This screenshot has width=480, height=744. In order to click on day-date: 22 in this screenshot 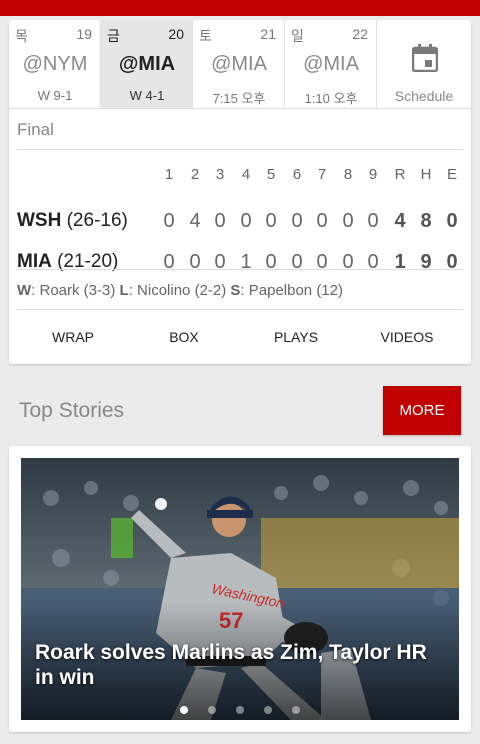, I will do `click(360, 34)`.